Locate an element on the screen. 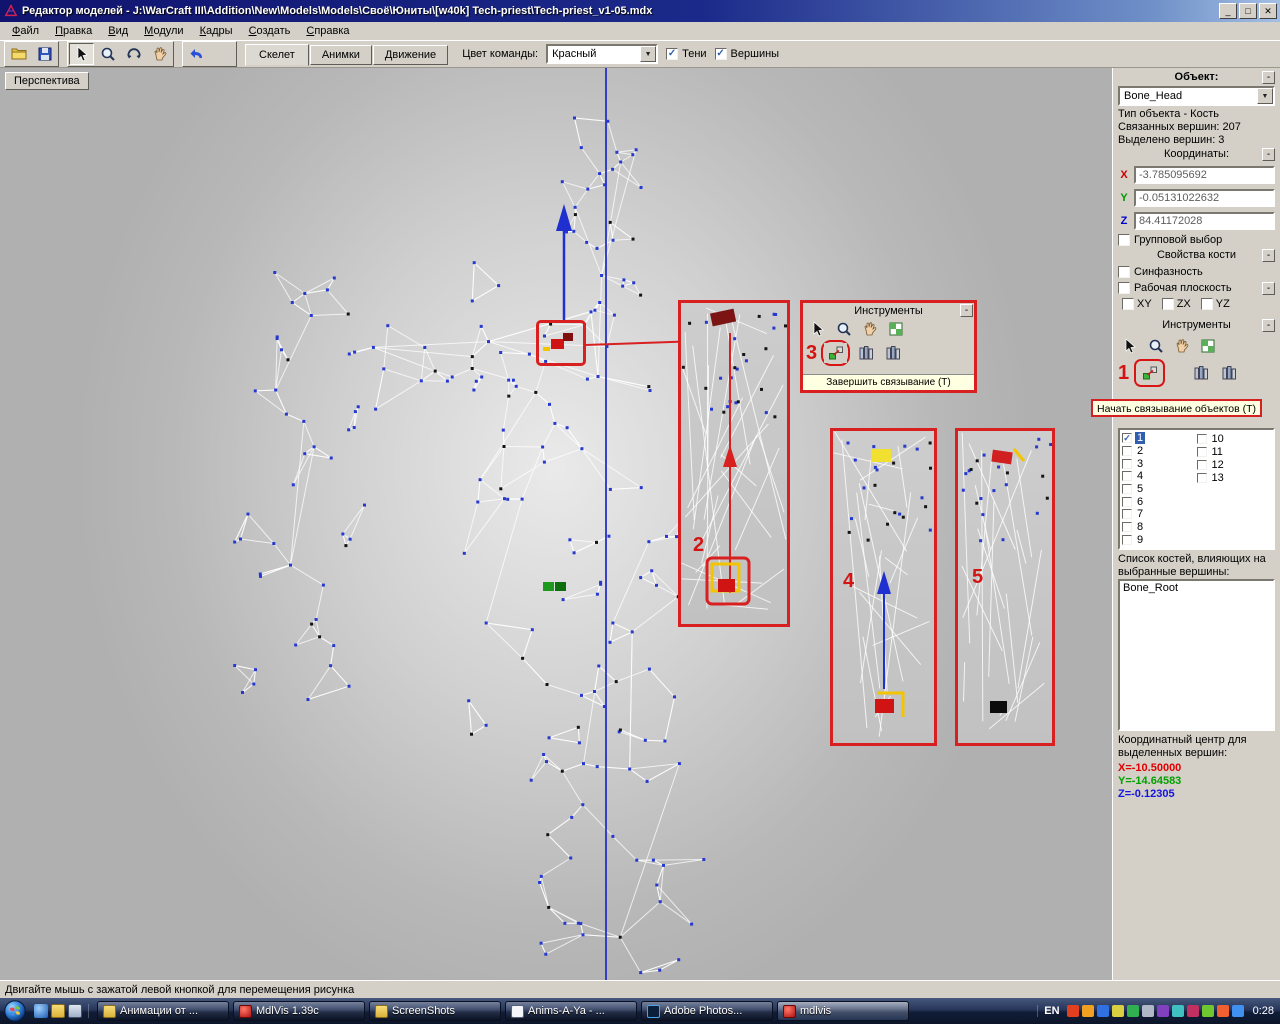 The width and height of the screenshot is (1280, 1024). menu-create: Создать is located at coordinates (270, 31).